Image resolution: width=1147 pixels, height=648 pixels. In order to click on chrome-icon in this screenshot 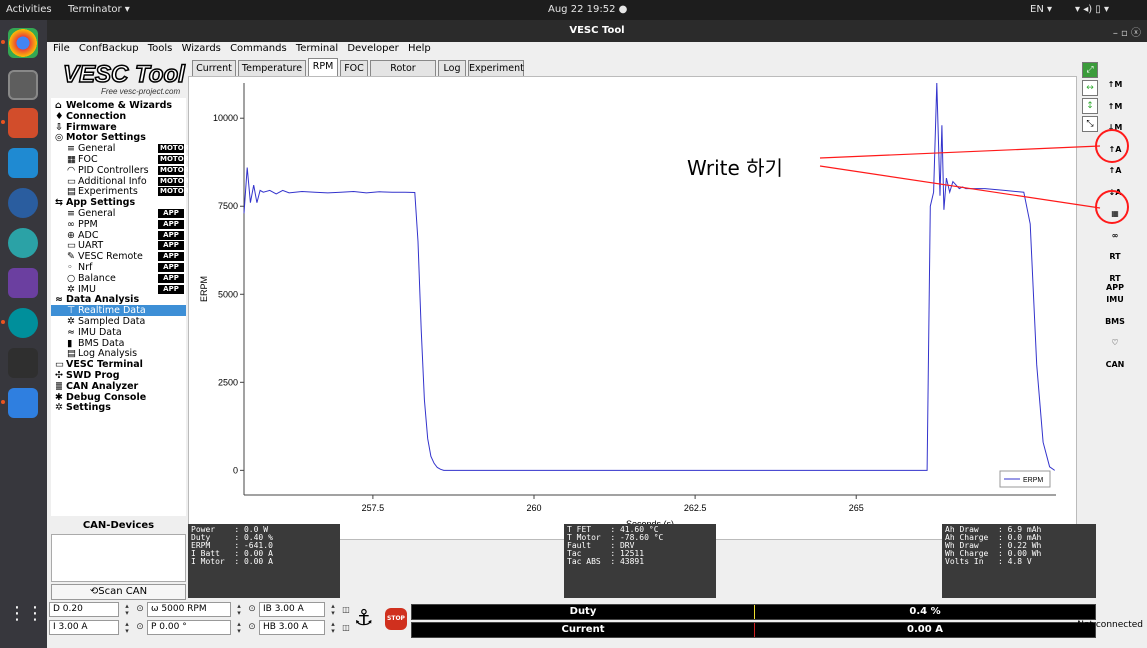, I will do `click(19, 43)`.